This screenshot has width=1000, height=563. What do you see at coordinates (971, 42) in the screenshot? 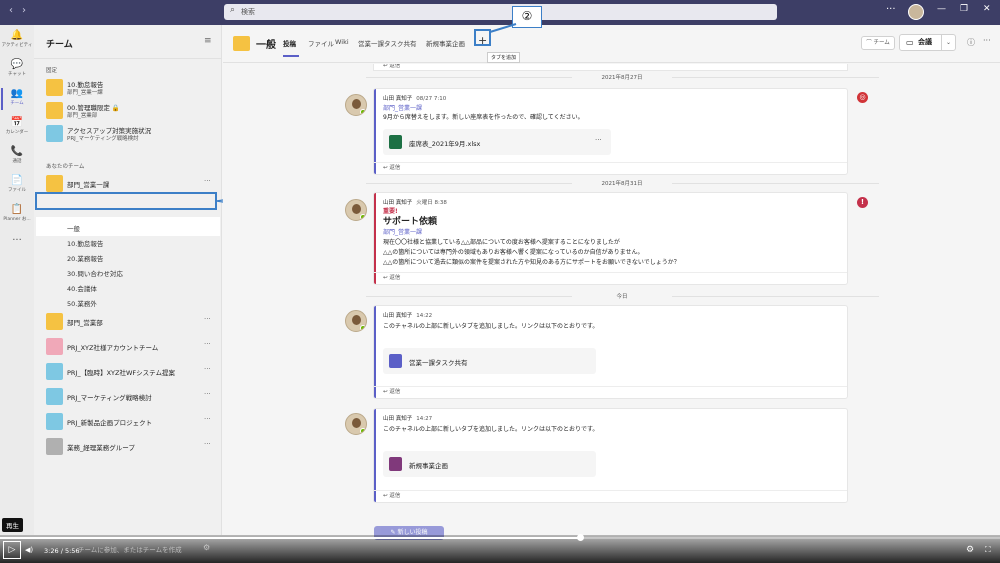
I see `info-icon: ⓘ` at bounding box center [971, 42].